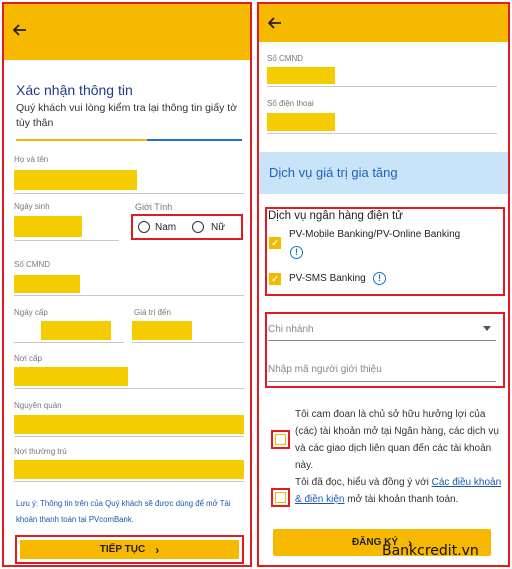 This screenshot has width=512, height=569. I want to click on continue-button: TIẾP TỤC ›, so click(129, 549).